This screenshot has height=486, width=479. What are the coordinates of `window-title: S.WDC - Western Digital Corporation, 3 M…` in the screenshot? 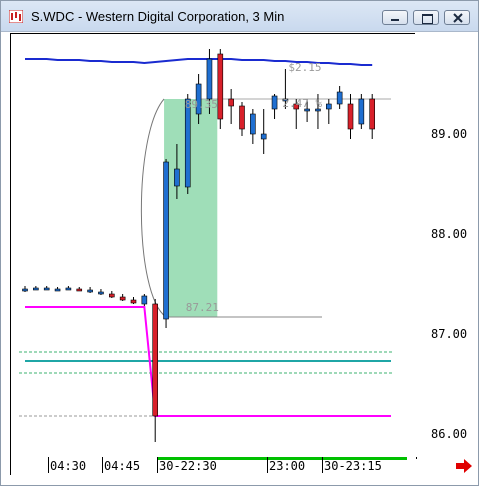 It's located at (158, 16).